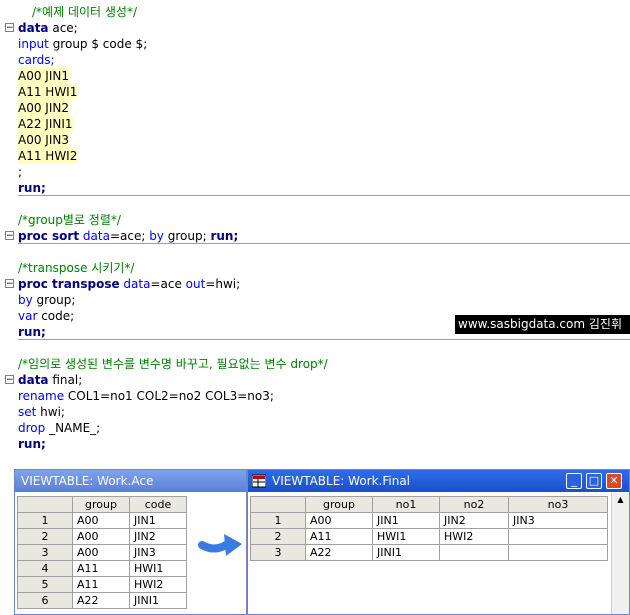 Image resolution: width=630 pixels, height=615 pixels. What do you see at coordinates (224, 236) in the screenshot?
I see `keyword: run;` at bounding box center [224, 236].